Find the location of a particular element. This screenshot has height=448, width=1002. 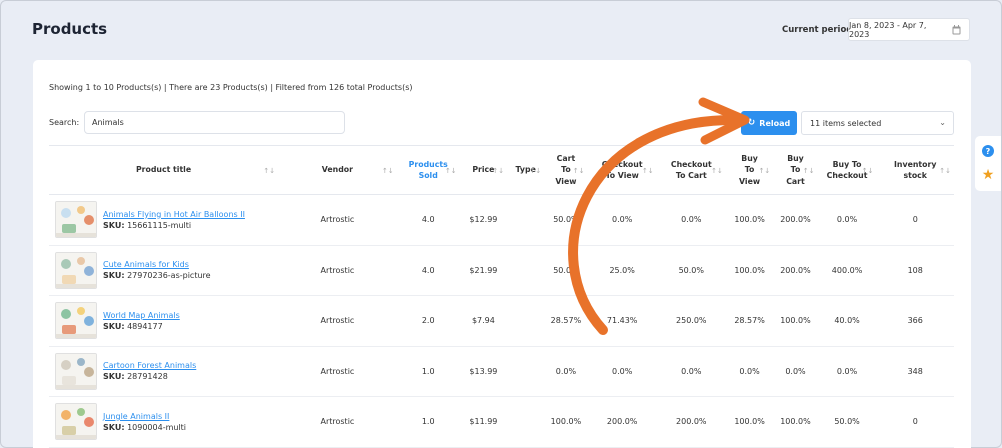

cell-stock: 108 is located at coordinates (915, 270).